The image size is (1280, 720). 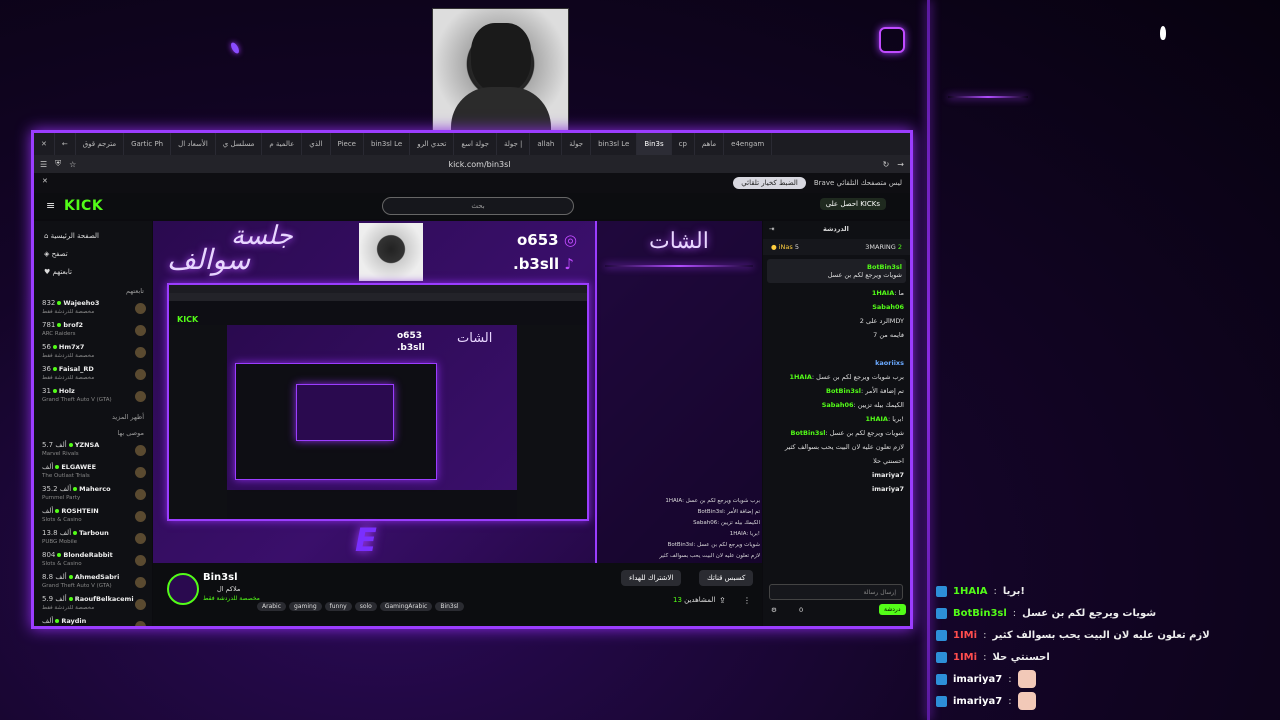 What do you see at coordinates (93, 415) in the screenshot?
I see `show-more-link: أظهر المزيد` at bounding box center [93, 415].